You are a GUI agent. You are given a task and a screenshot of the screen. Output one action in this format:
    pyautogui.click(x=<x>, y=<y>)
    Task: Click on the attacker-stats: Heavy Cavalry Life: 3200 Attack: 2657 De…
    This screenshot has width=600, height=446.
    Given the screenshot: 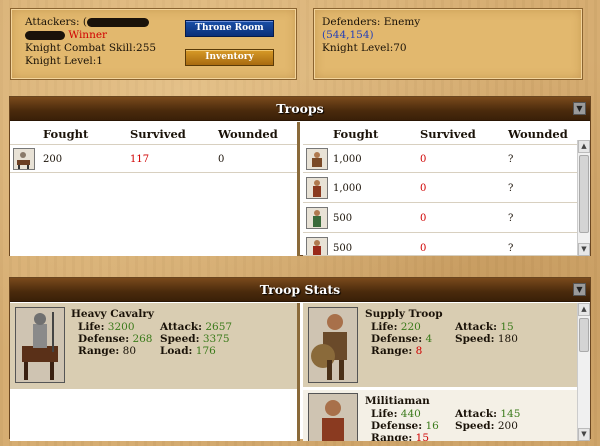 What is the action you would take?
    pyautogui.click(x=155, y=372)
    